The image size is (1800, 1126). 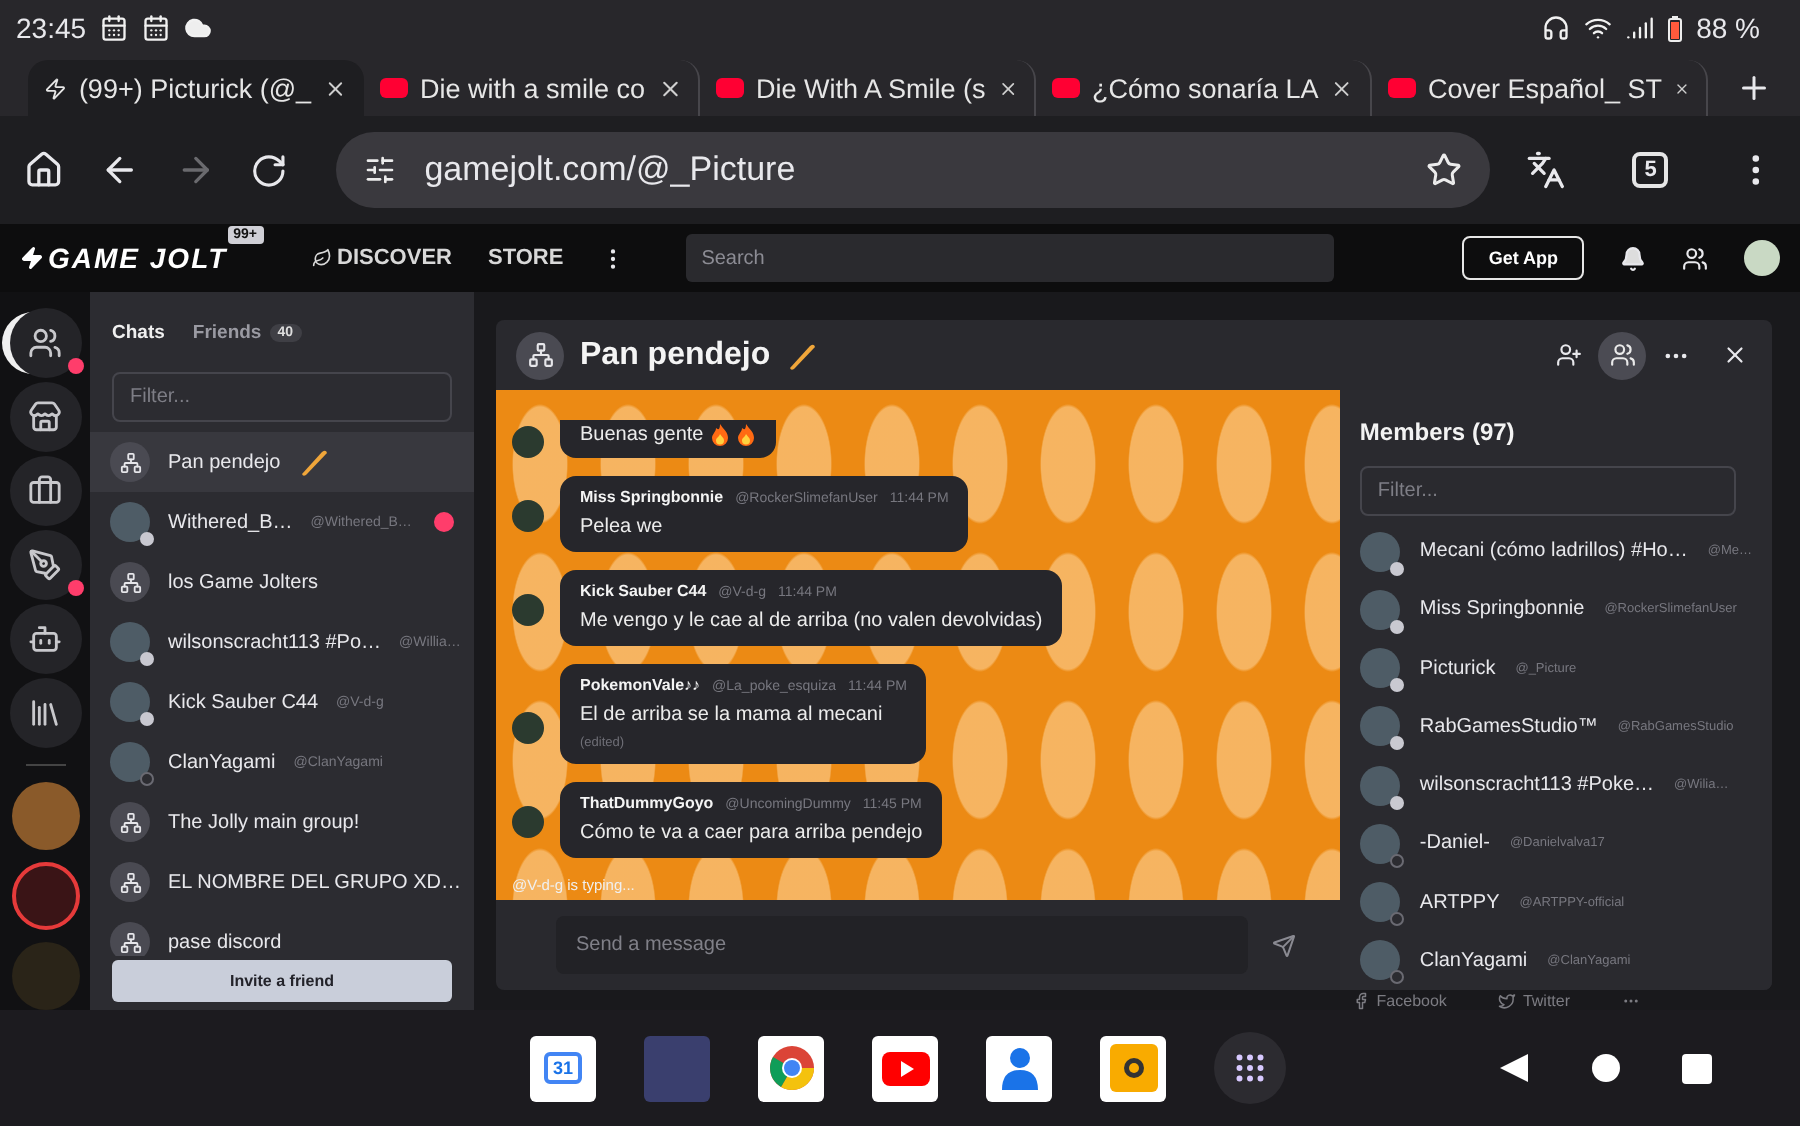 What do you see at coordinates (1361, 1000) in the screenshot?
I see `facebook-icon` at bounding box center [1361, 1000].